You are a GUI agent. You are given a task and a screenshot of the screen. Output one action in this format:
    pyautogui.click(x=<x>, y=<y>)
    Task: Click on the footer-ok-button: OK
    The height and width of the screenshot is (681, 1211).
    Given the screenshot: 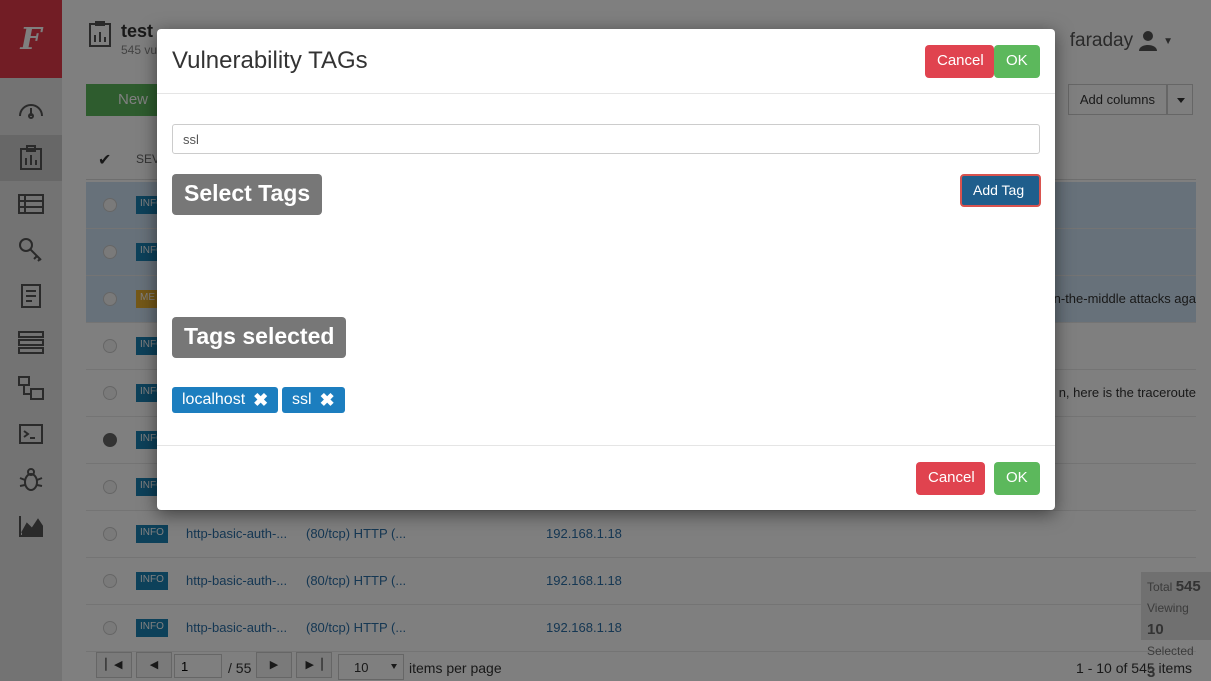 What is the action you would take?
    pyautogui.click(x=1017, y=478)
    